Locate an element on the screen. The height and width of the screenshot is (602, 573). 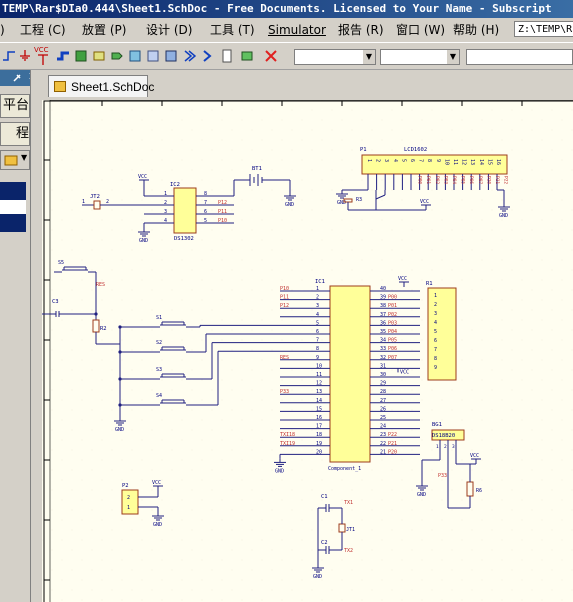
bus-icon is located at coordinates (63, 56).